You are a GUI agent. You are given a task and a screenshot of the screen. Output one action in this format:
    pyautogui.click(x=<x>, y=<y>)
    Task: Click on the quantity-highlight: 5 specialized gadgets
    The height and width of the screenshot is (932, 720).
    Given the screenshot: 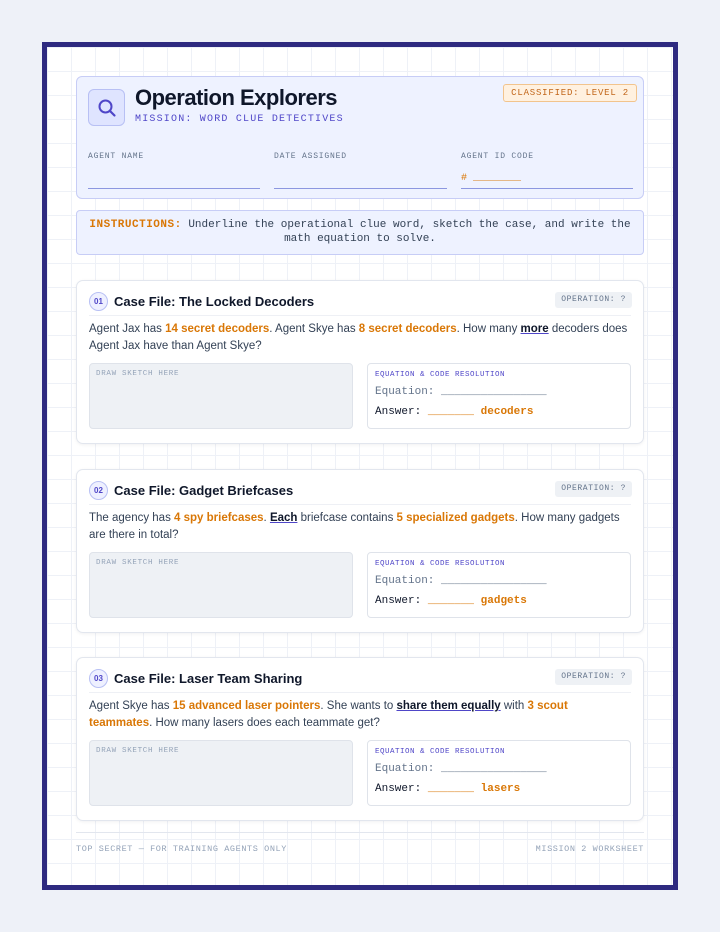 What is the action you would take?
    pyautogui.click(x=455, y=518)
    